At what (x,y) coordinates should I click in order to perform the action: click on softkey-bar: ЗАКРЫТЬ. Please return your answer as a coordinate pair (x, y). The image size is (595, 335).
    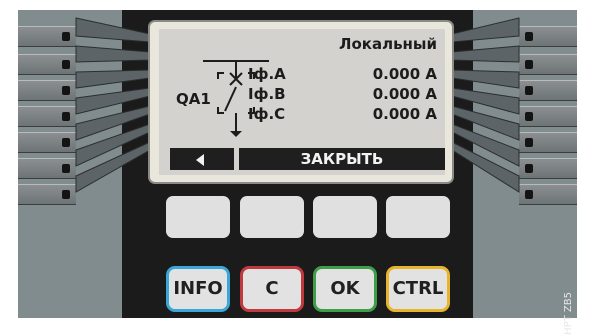
    Looking at the image, I should click on (307, 159).